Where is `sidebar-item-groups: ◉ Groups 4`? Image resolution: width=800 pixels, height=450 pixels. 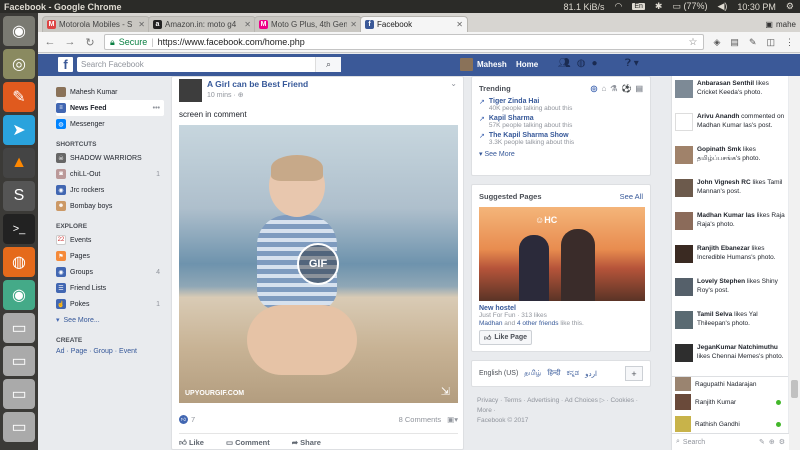 sidebar-item-groups: ◉ Groups 4 is located at coordinates (110, 272).